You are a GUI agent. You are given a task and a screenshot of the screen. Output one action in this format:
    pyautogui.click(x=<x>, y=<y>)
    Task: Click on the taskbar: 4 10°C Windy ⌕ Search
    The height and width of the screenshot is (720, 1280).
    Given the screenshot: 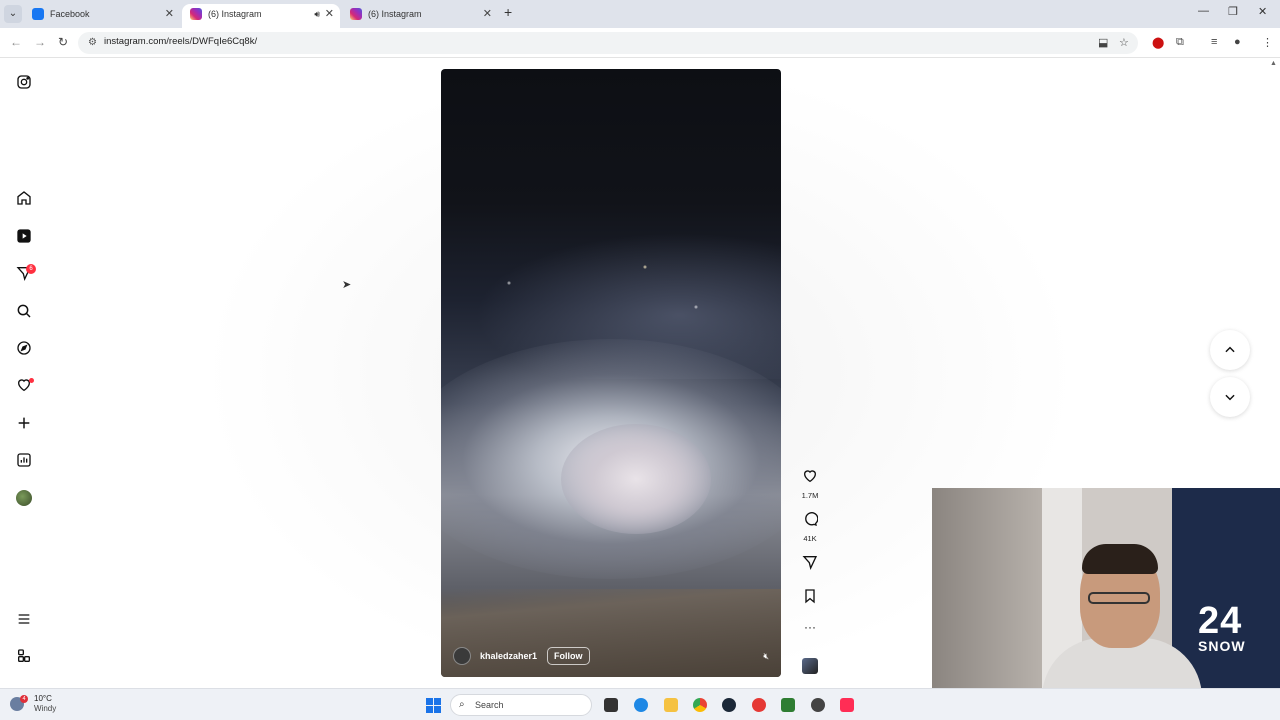 What is the action you would take?
    pyautogui.click(x=640, y=704)
    